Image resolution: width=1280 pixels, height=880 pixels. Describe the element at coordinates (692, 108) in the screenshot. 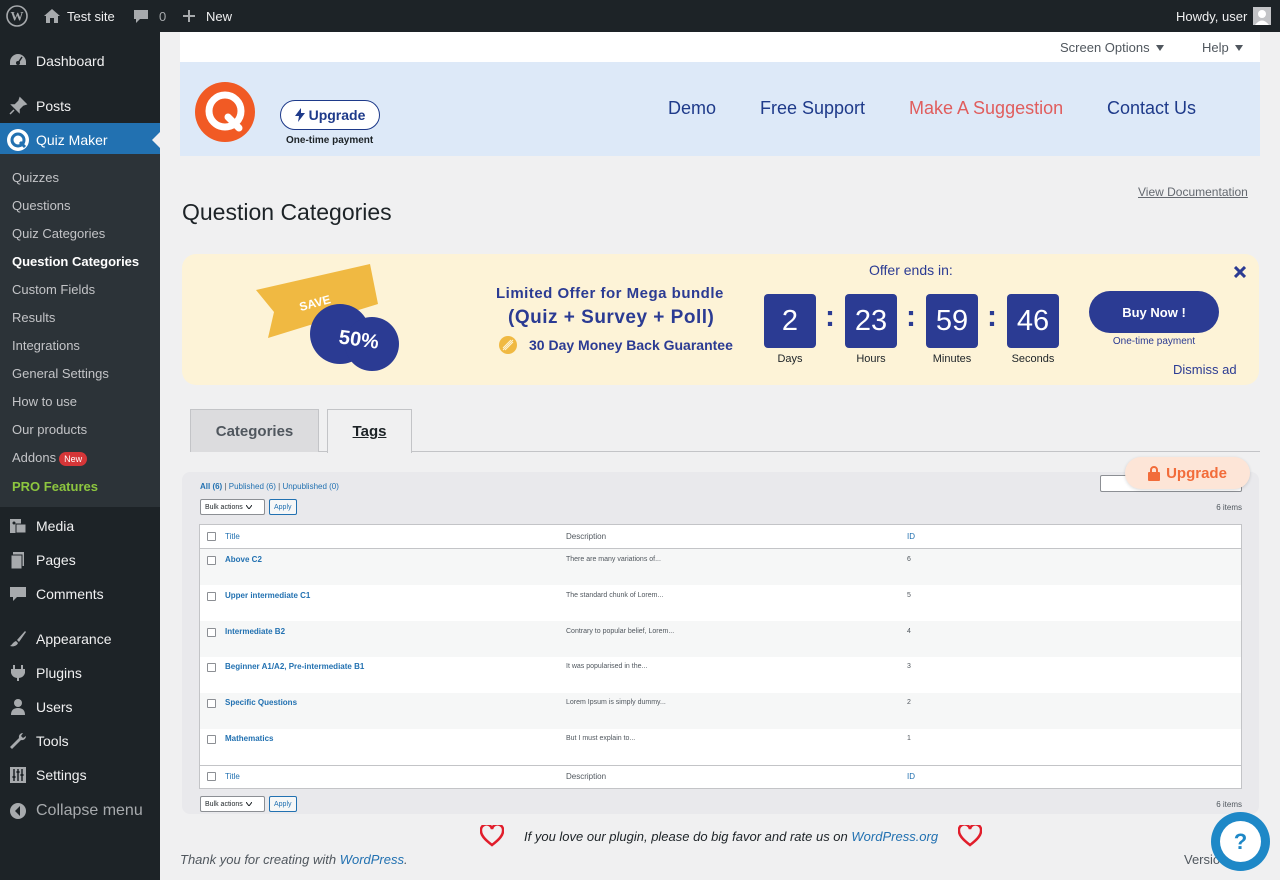

I see `demo-link: Demo` at that location.